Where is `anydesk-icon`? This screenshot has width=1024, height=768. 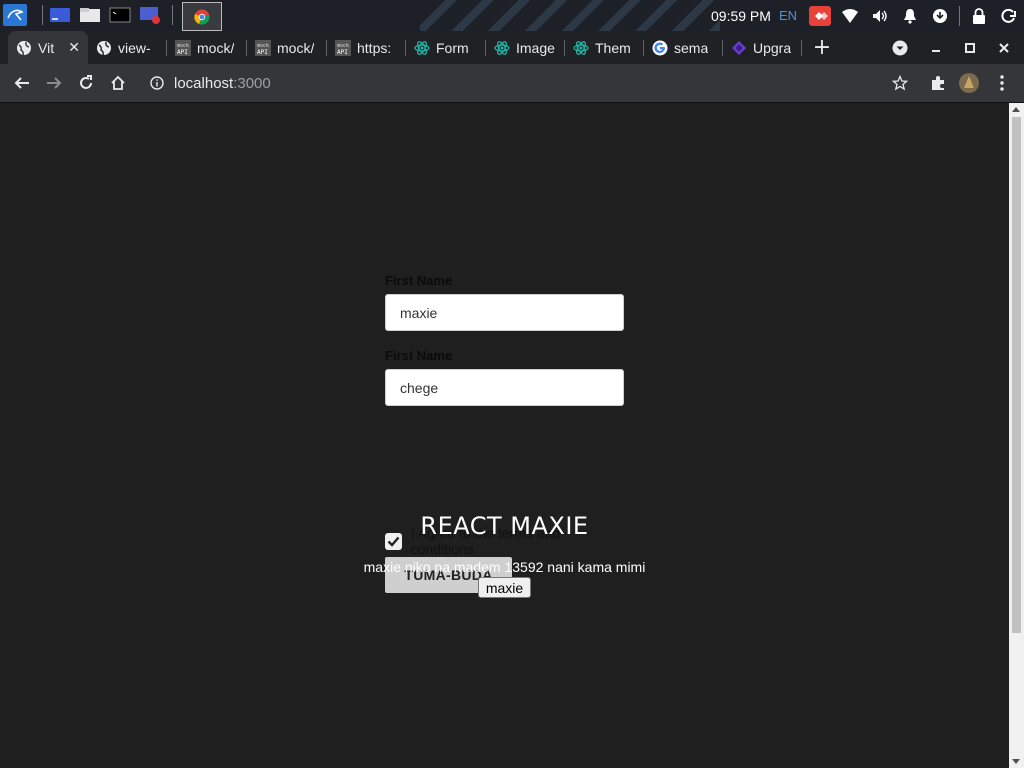 anydesk-icon is located at coordinates (820, 15).